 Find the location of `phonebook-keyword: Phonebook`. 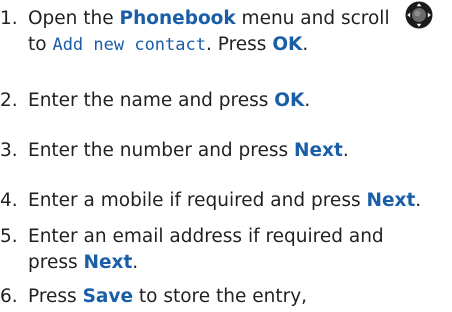

phonebook-keyword: Phonebook is located at coordinates (177, 18).